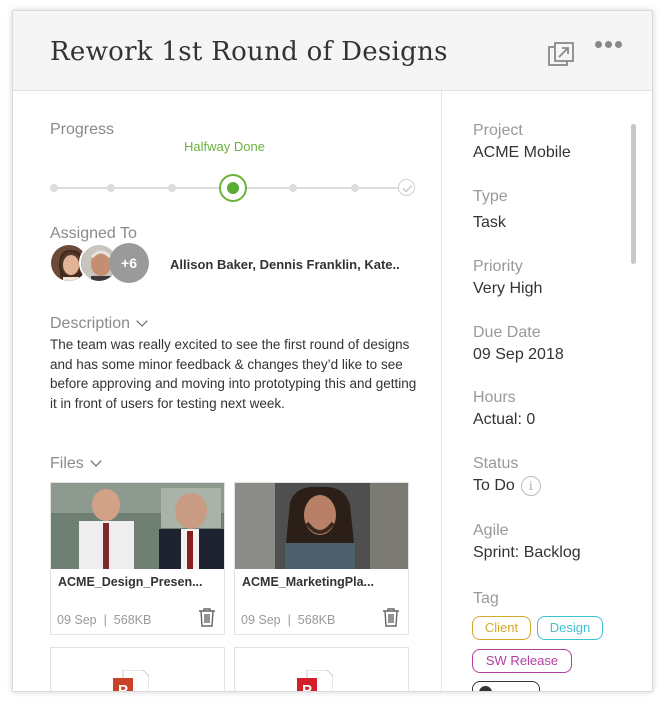 The width and height of the screenshot is (665, 705). I want to click on tag-add-button, so click(506, 686).